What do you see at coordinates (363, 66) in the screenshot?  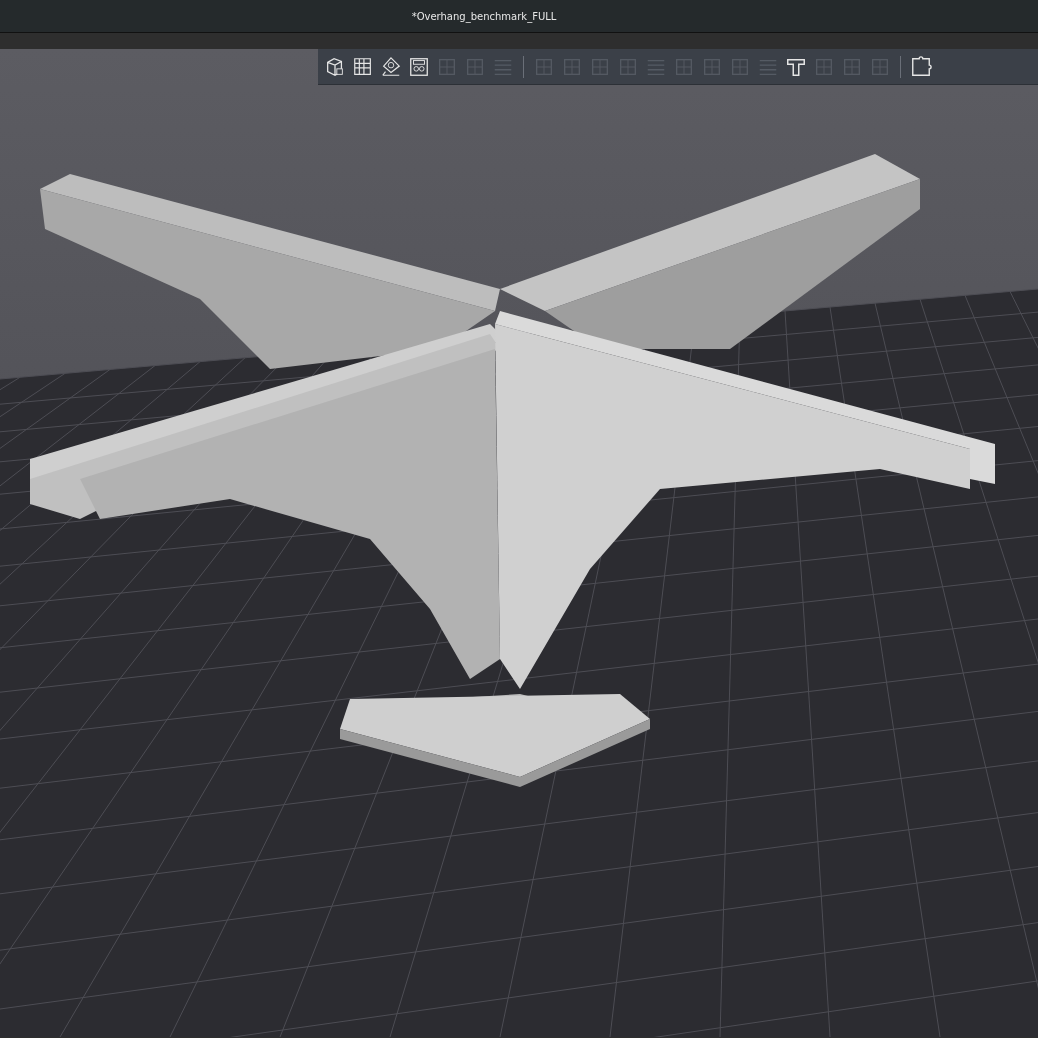 I see `grid-icon` at bounding box center [363, 66].